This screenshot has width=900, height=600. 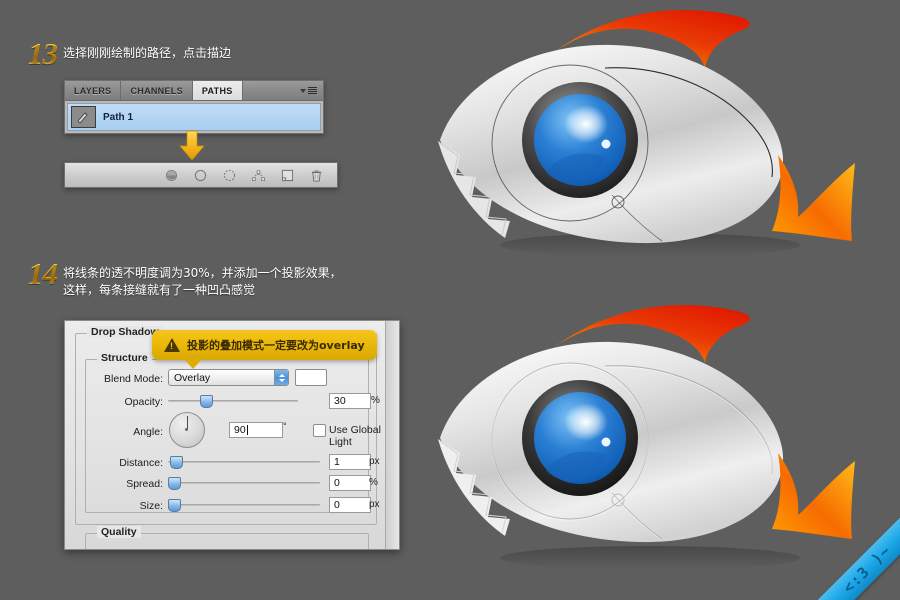 What do you see at coordinates (93, 90) in the screenshot?
I see `tab-layers: LAYERS` at bounding box center [93, 90].